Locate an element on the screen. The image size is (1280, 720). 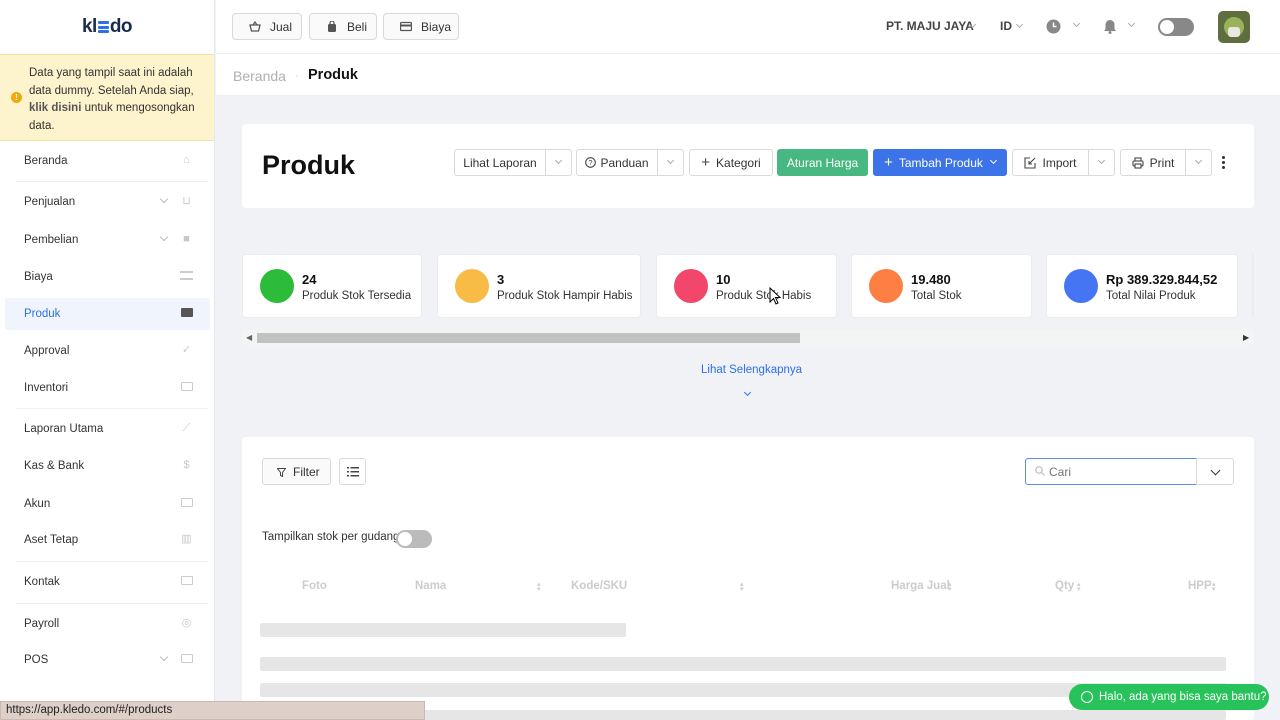
sidebar-item-approval: Approval ✓ is located at coordinates (107, 351).